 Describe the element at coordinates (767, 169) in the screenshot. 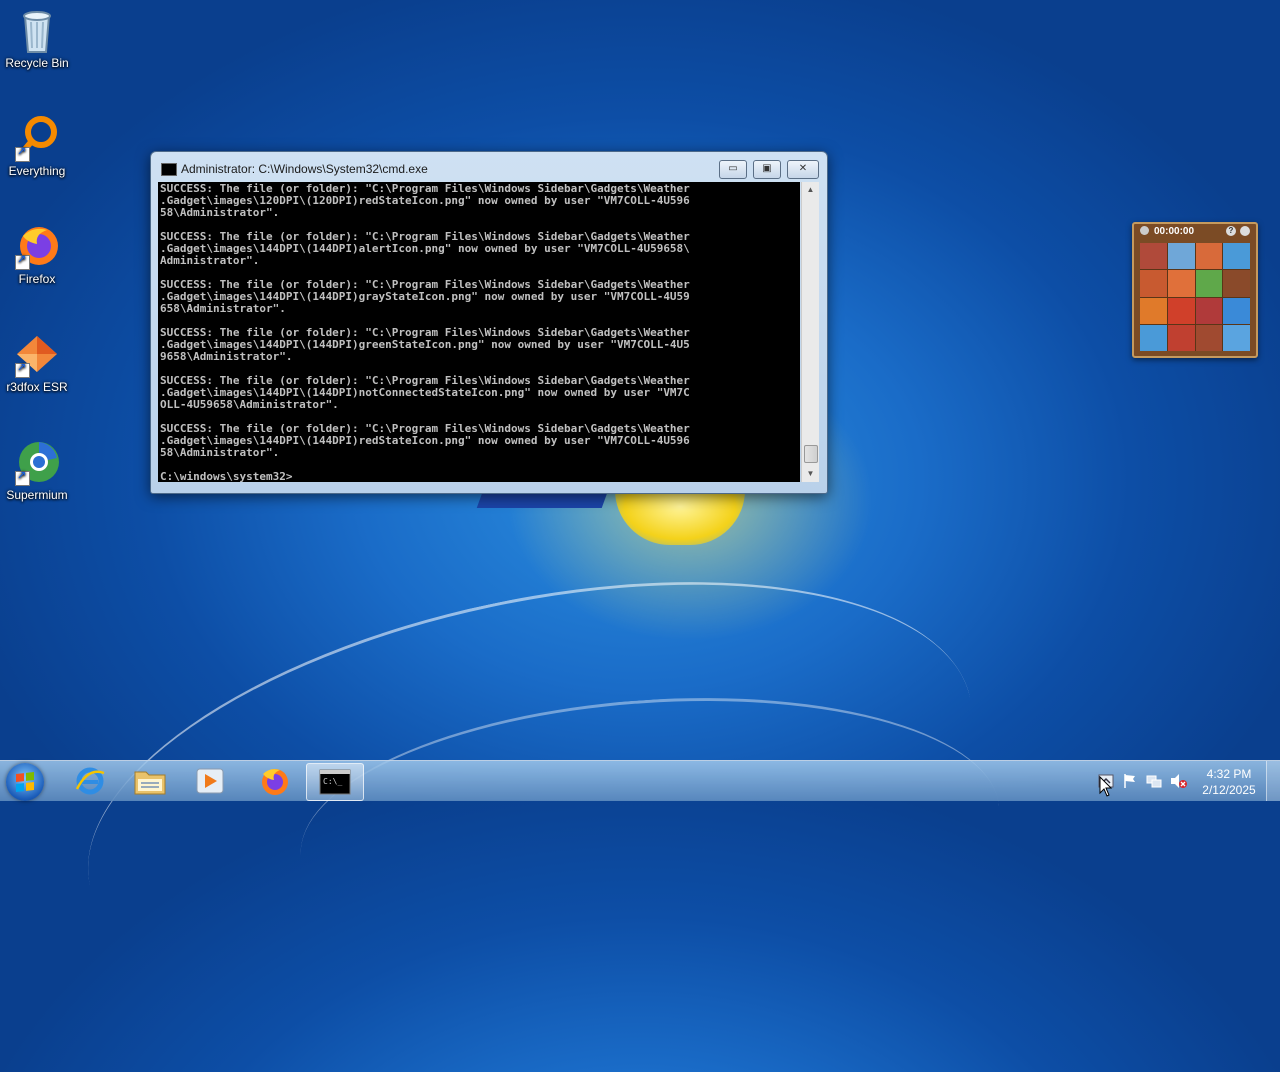

I see `maximize-button: ▣` at that location.